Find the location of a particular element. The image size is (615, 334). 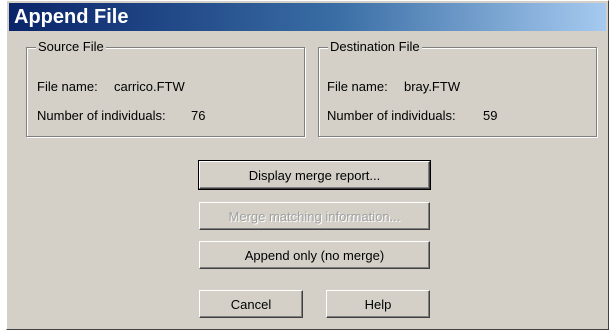

cancel-button: Cancel is located at coordinates (251, 304).